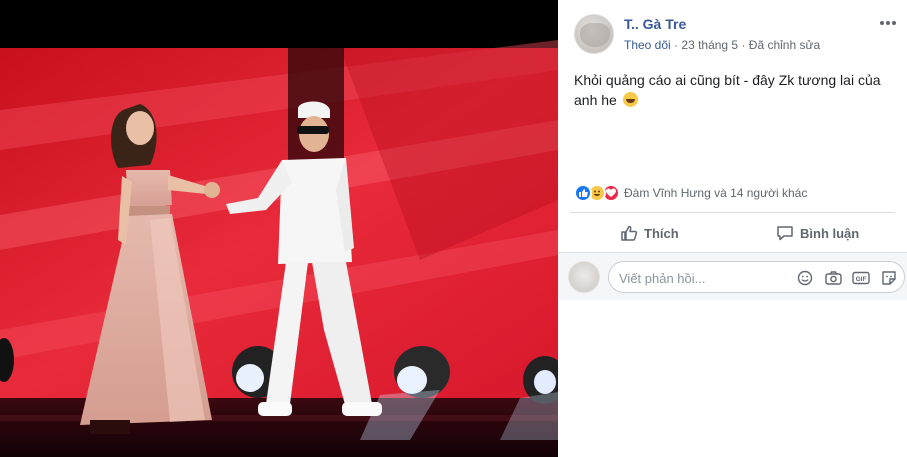 The height and width of the screenshot is (457, 907). Describe the element at coordinates (584, 277) in the screenshot. I see `viewer-avatar` at that location.